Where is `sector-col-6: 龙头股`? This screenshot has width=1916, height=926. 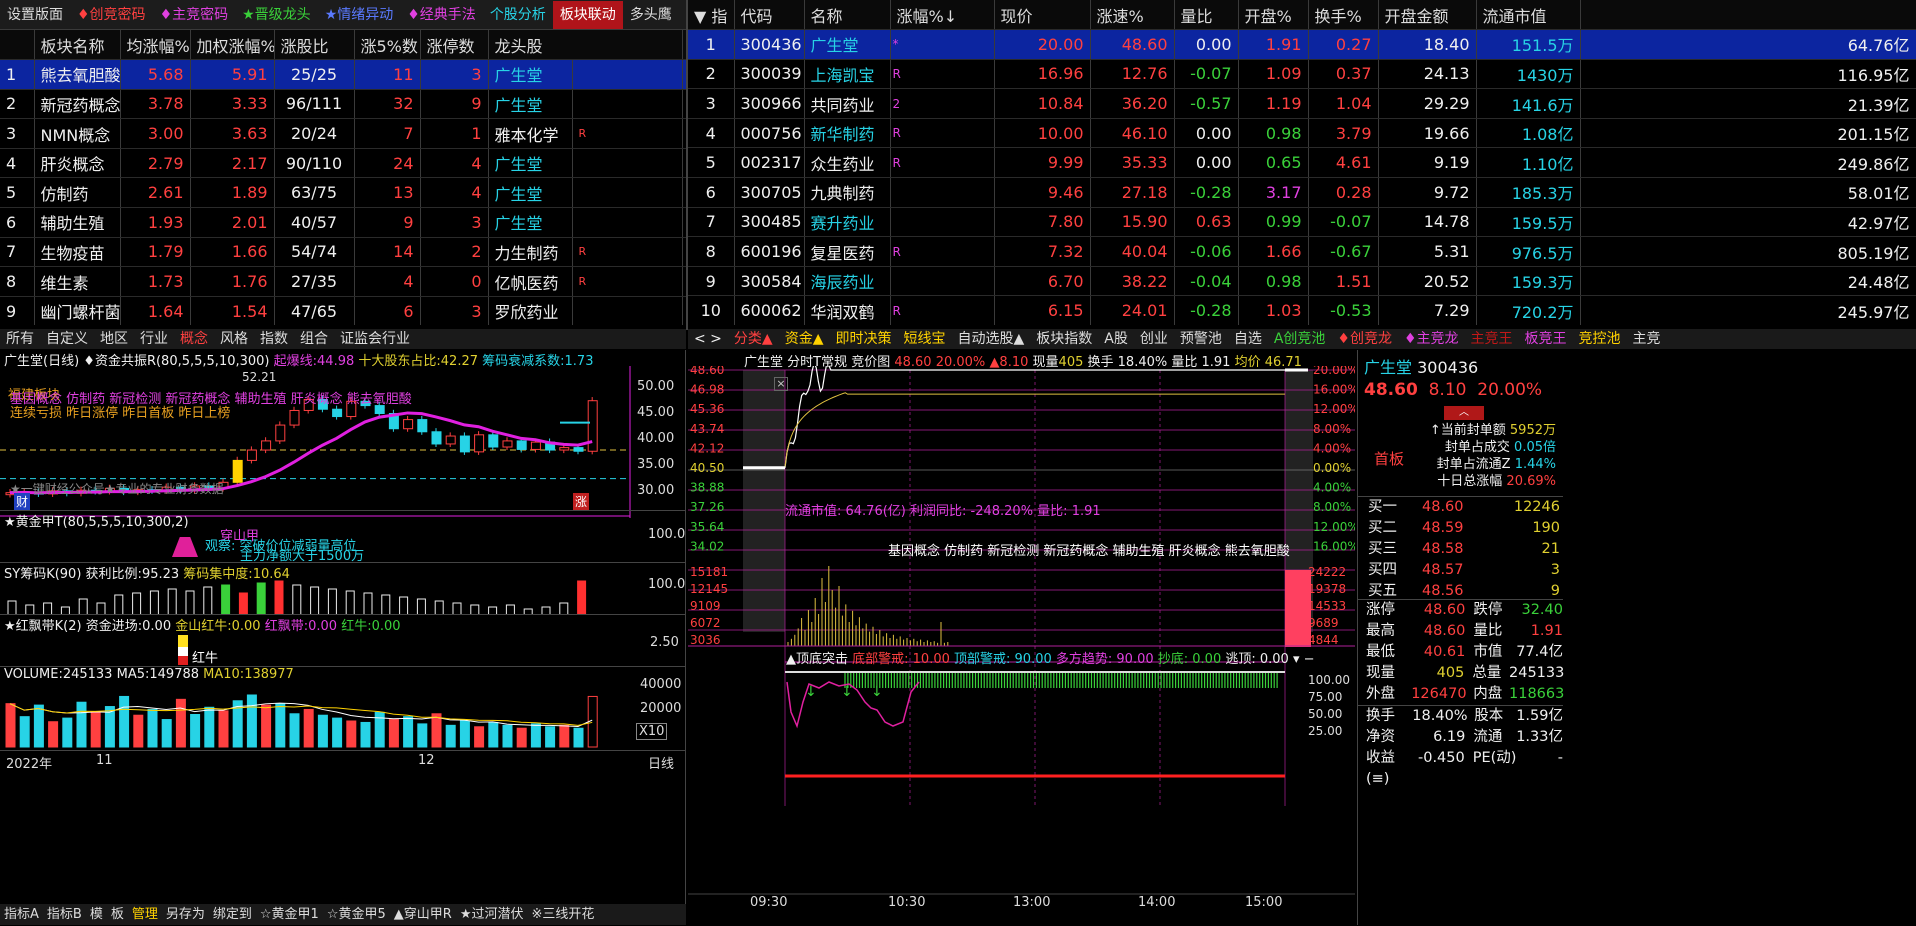
sector-col-6: 龙头股 is located at coordinates (585, 45).